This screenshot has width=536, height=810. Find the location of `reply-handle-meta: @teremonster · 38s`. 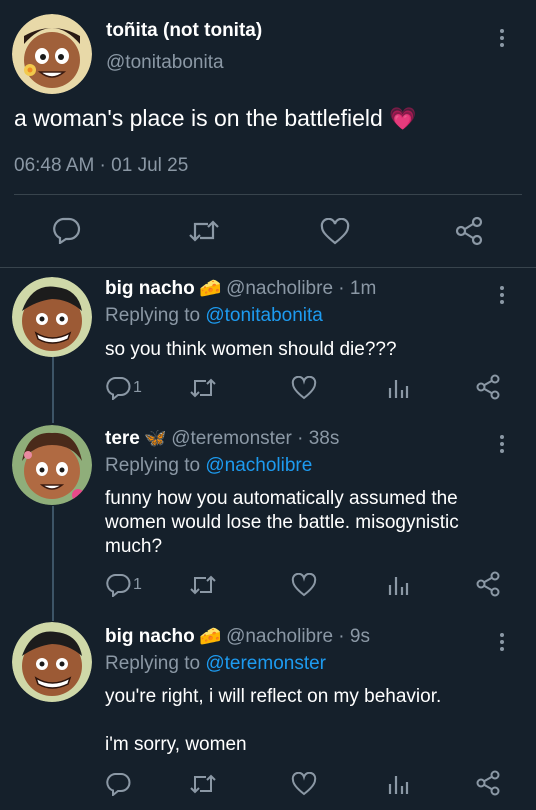

reply-handle-meta: @teremonster · 38s is located at coordinates (255, 438).